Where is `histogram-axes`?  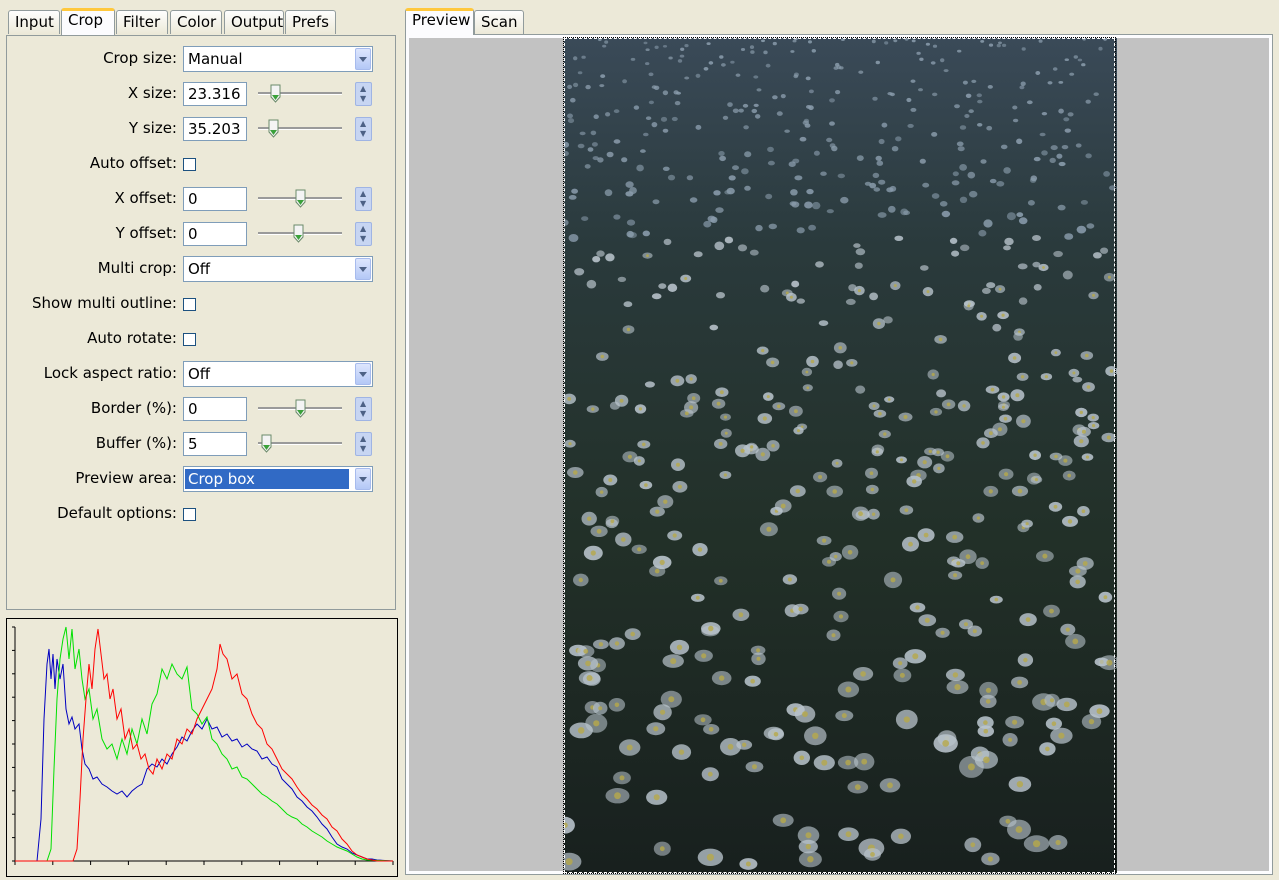
histogram-axes is located at coordinates (203, 745).